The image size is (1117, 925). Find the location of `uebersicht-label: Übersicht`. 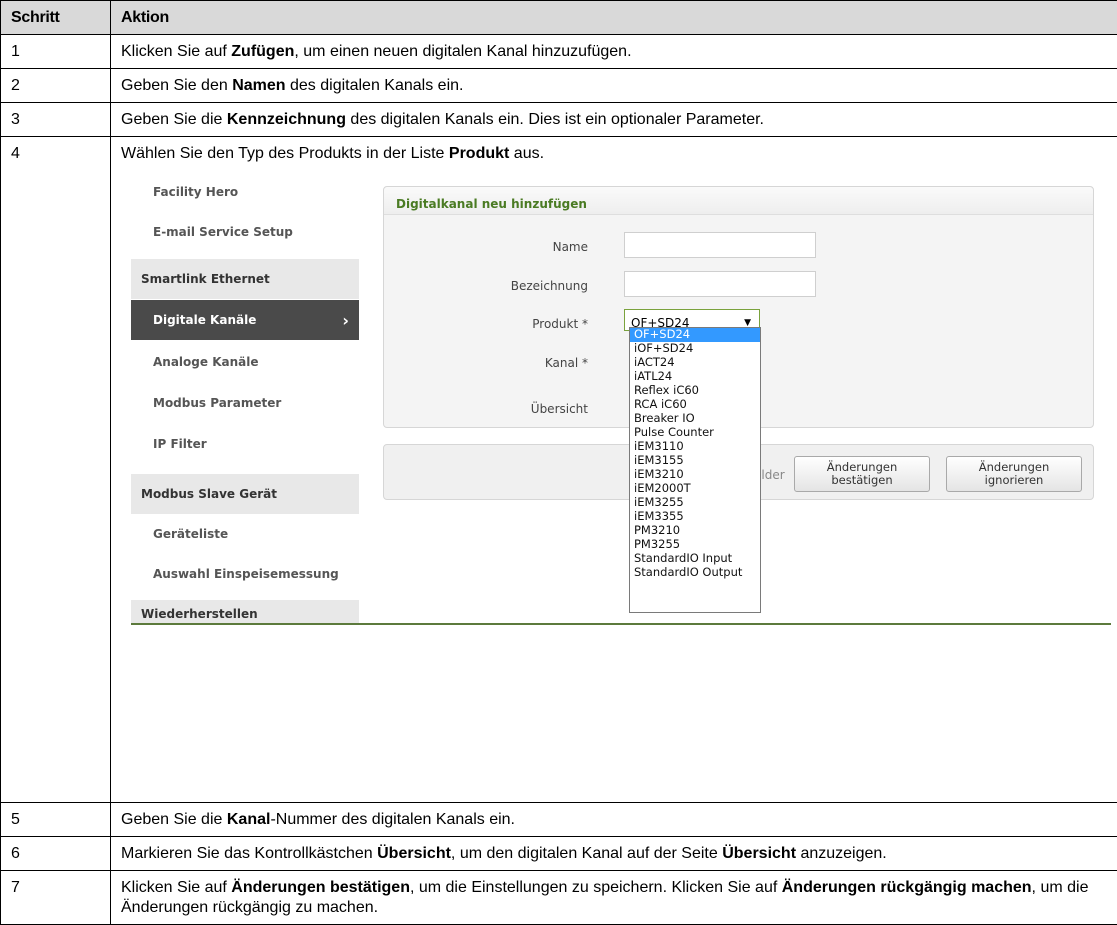

uebersicht-label: Übersicht is located at coordinates (508, 409).